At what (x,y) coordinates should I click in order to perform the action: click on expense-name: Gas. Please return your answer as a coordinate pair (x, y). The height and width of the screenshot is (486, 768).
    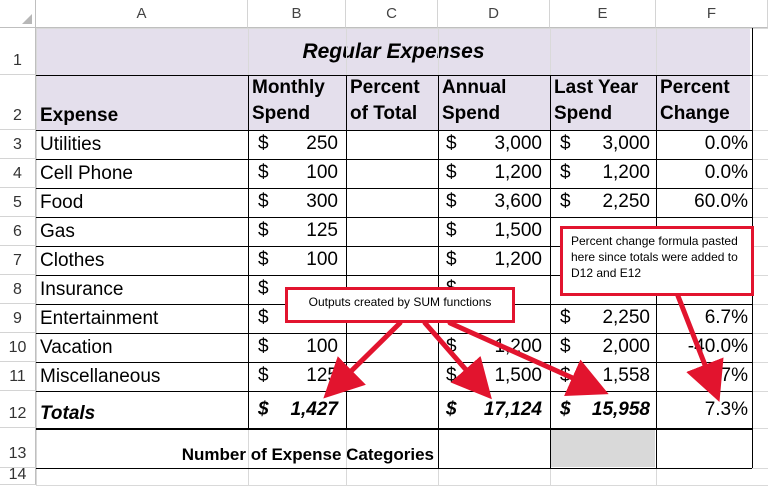
    Looking at the image, I should click on (142, 231).